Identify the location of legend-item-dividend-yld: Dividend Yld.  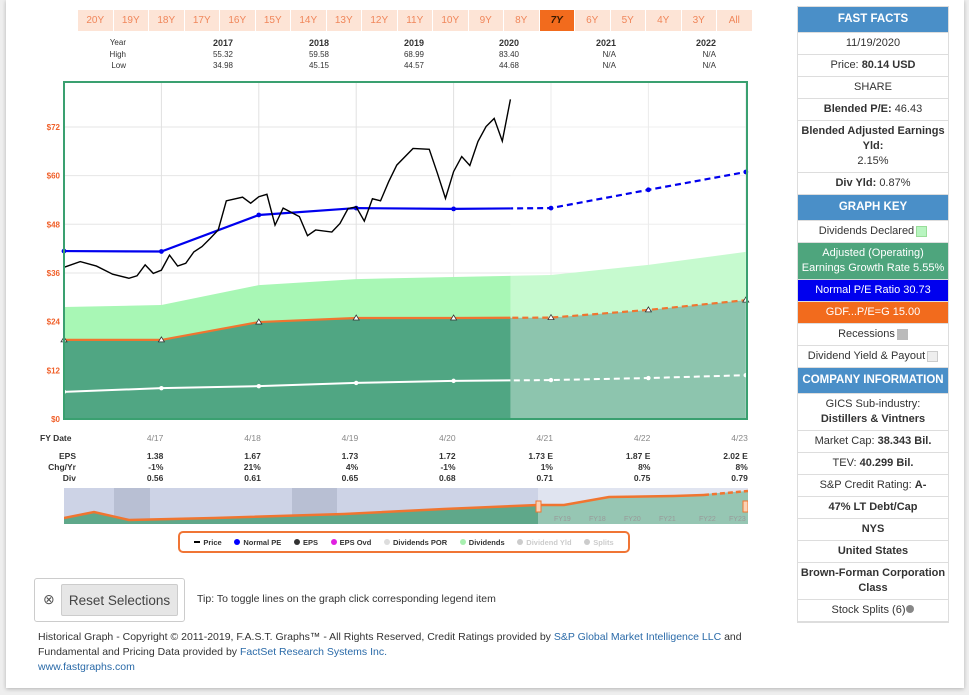
(544, 542).